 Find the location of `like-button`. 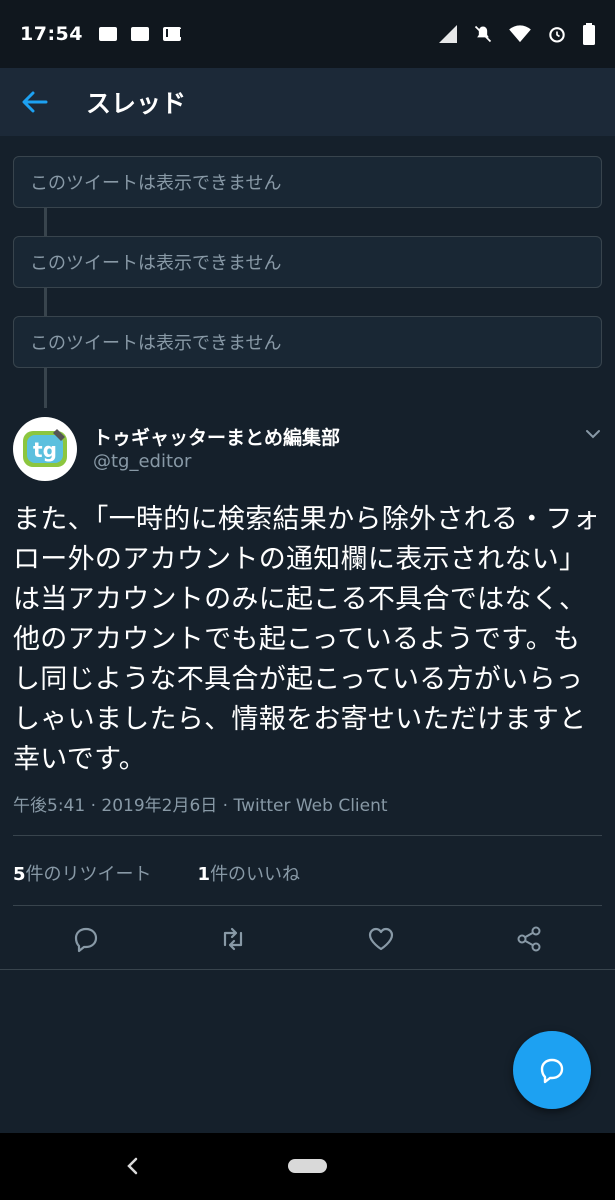

like-button is located at coordinates (381, 939).